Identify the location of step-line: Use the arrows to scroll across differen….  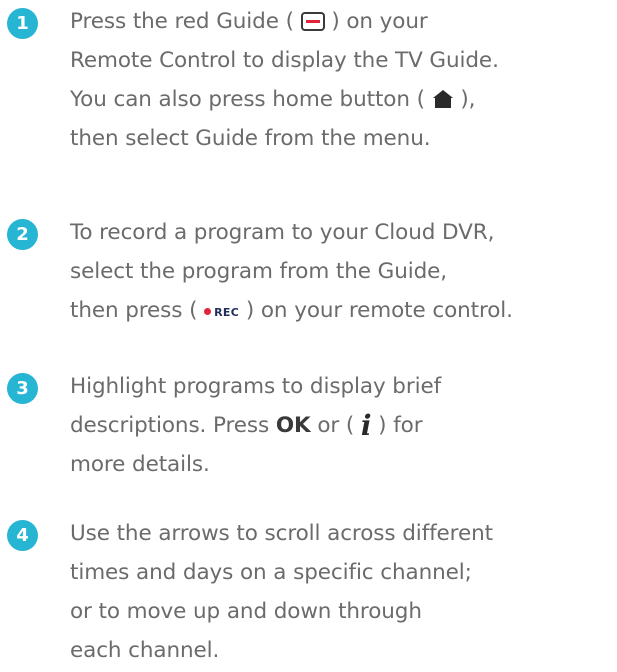
(281, 533).